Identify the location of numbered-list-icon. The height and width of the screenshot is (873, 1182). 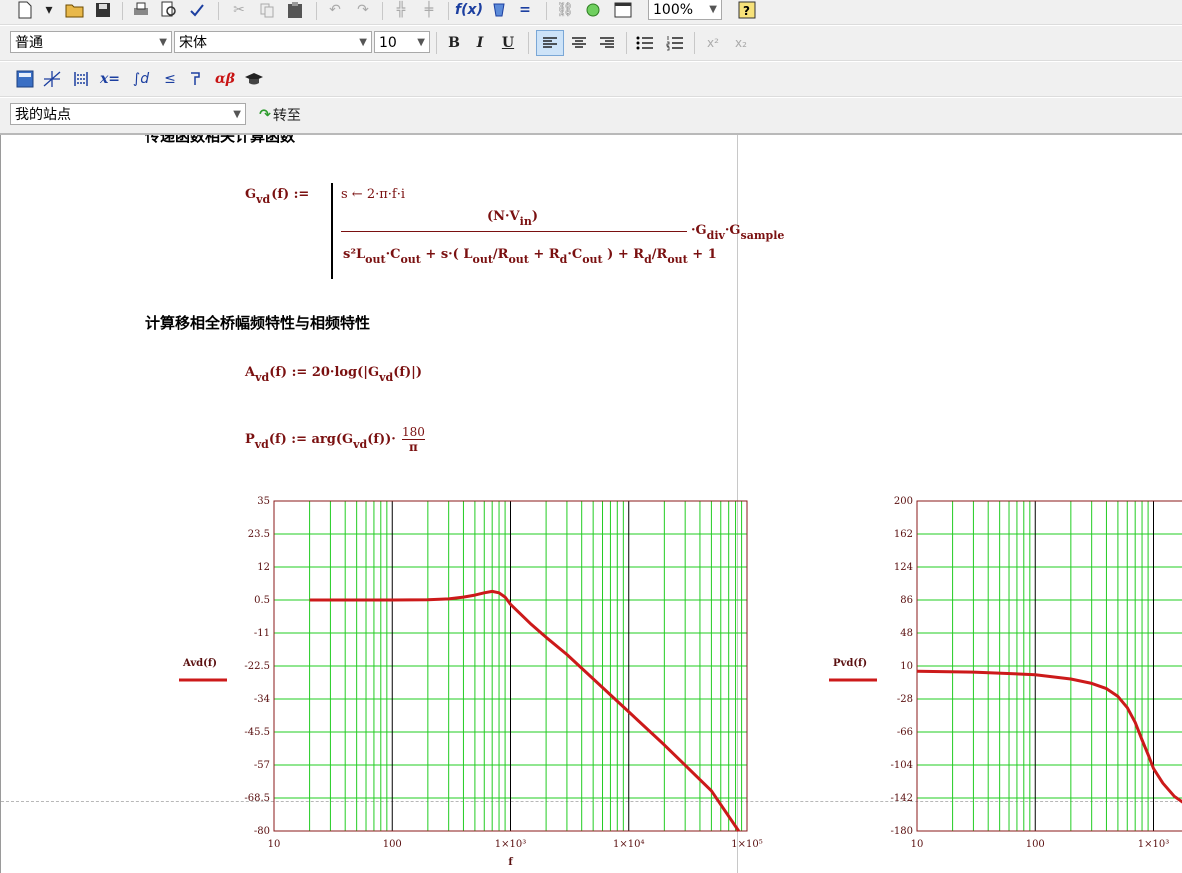
(674, 43).